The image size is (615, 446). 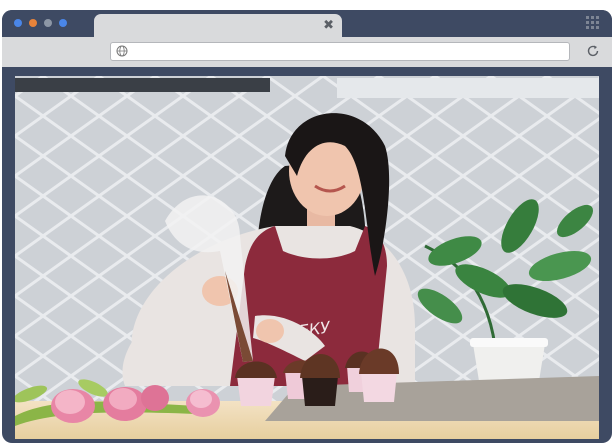 I want to click on app-grid-icon, so click(x=593, y=23).